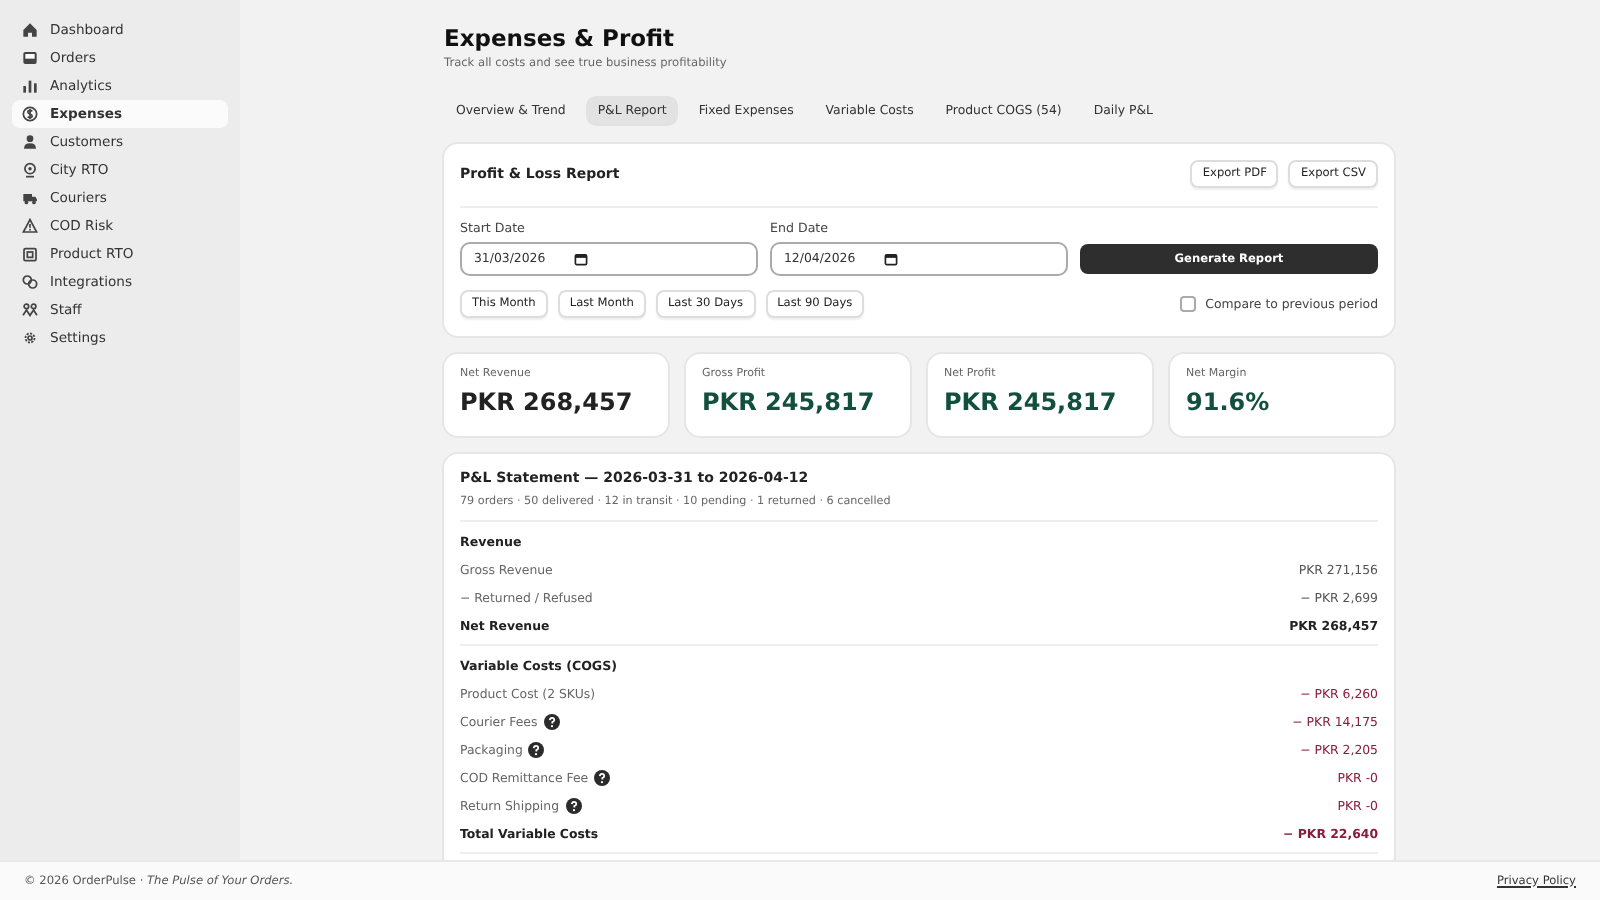 Image resolution: width=1600 pixels, height=900 pixels. Describe the element at coordinates (30, 142) in the screenshot. I see `person-icon` at that location.